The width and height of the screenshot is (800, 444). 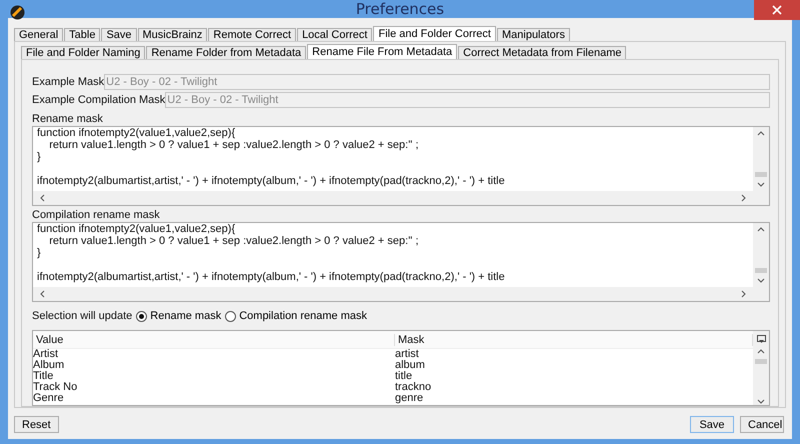 I want to click on table-cell-text: artist, so click(x=407, y=354).